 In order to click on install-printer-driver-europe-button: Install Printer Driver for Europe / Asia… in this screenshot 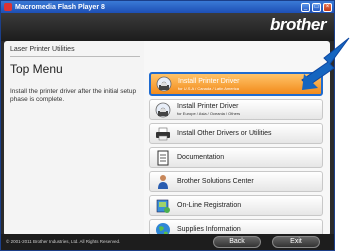, I will do `click(236, 109)`.